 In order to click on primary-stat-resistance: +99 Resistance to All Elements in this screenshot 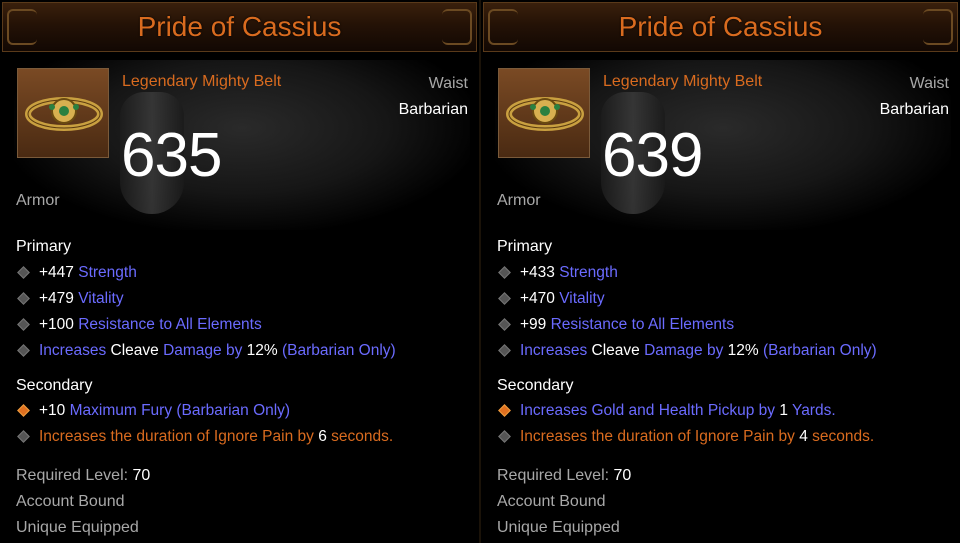, I will do `click(615, 327)`.